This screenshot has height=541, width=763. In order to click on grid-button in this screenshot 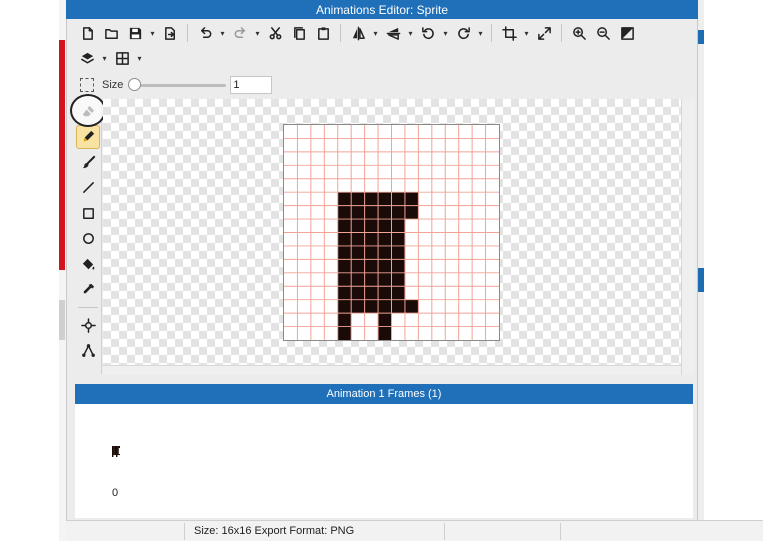, I will do `click(122, 58)`.